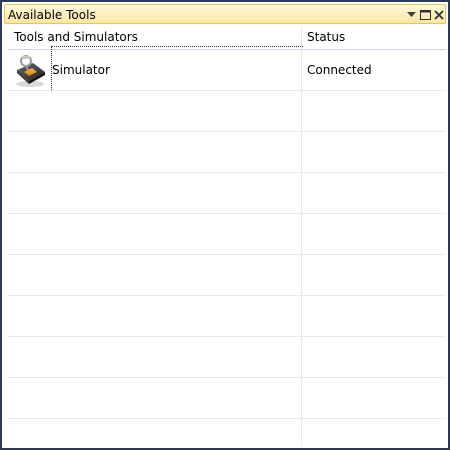  What do you see at coordinates (76, 37) in the screenshot?
I see `column-header-tools: Tools and Simulators` at bounding box center [76, 37].